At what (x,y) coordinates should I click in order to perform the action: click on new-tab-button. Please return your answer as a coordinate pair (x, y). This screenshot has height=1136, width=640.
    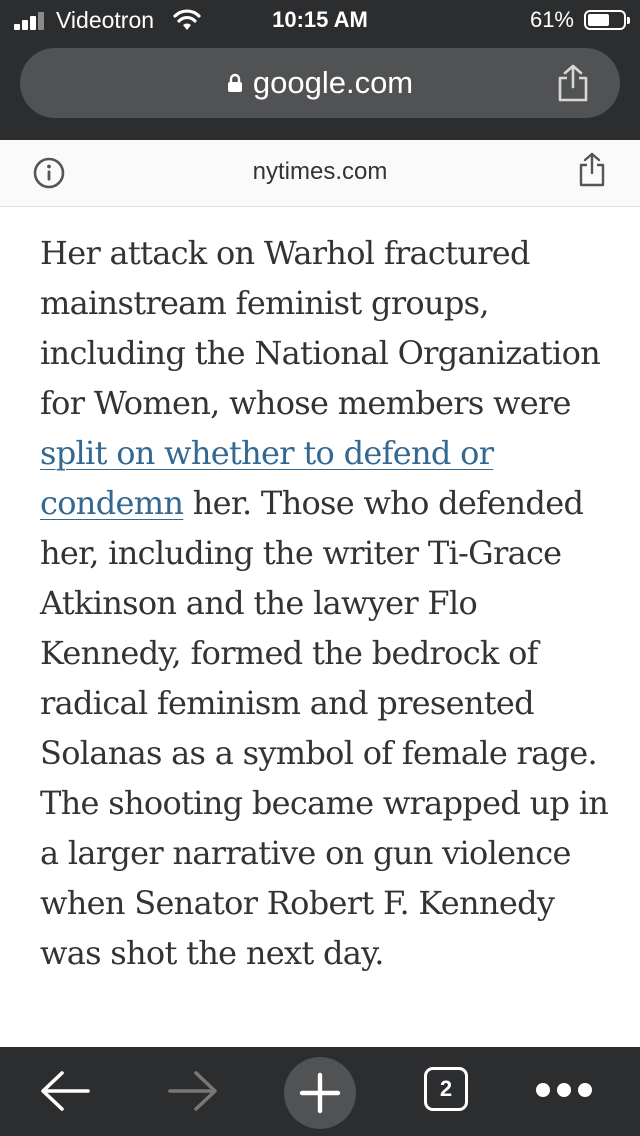
    Looking at the image, I should click on (320, 1093).